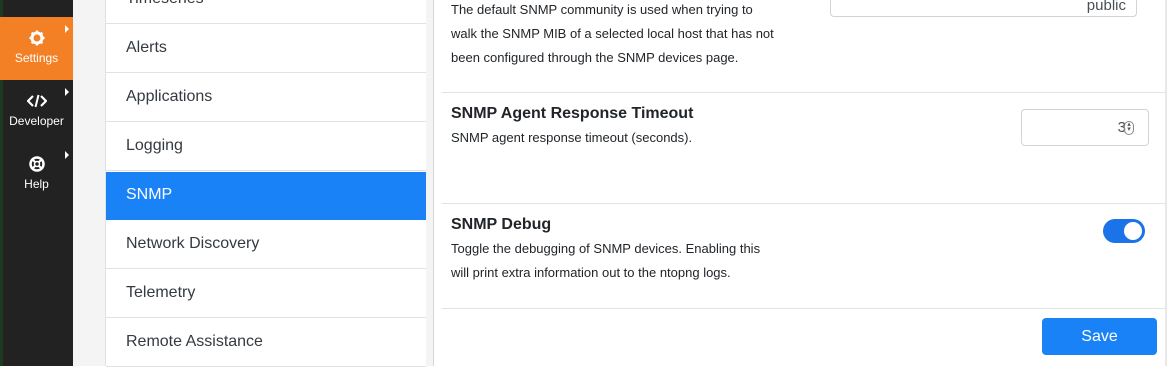 The width and height of the screenshot is (1167, 367). Describe the element at coordinates (36, 121) in the screenshot. I see `nav-label: Developer` at that location.